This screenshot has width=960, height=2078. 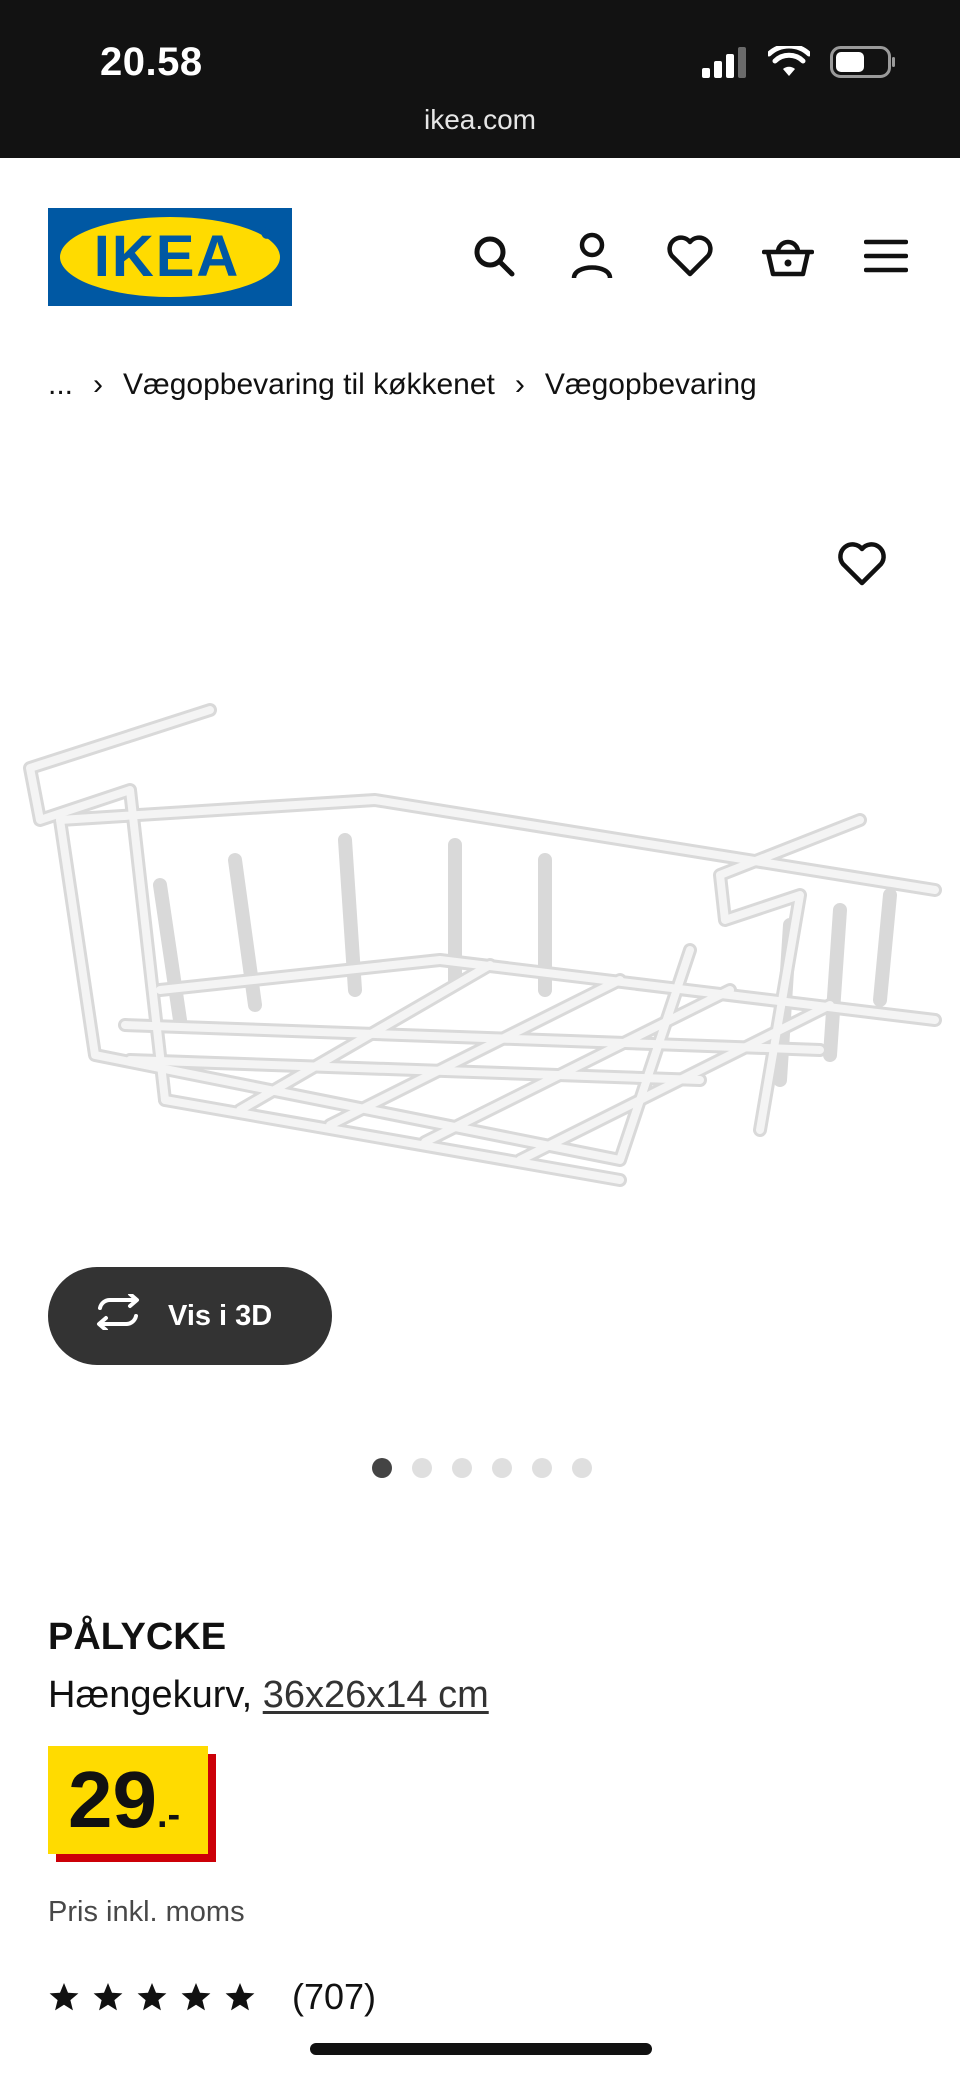 What do you see at coordinates (137, 1637) in the screenshot?
I see `product-name: PÅLYCKE` at bounding box center [137, 1637].